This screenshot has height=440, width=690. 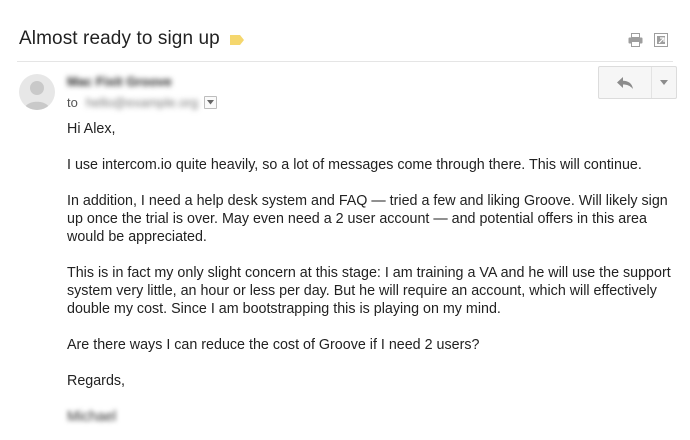 I want to click on recipient-address: hello@example.org, so click(x=142, y=102).